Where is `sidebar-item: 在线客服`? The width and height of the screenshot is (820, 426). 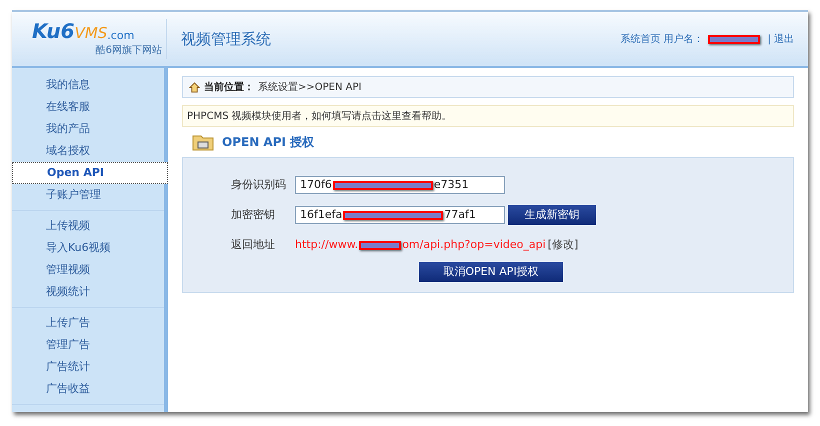
sidebar-item: 在线客服 is located at coordinates (88, 107).